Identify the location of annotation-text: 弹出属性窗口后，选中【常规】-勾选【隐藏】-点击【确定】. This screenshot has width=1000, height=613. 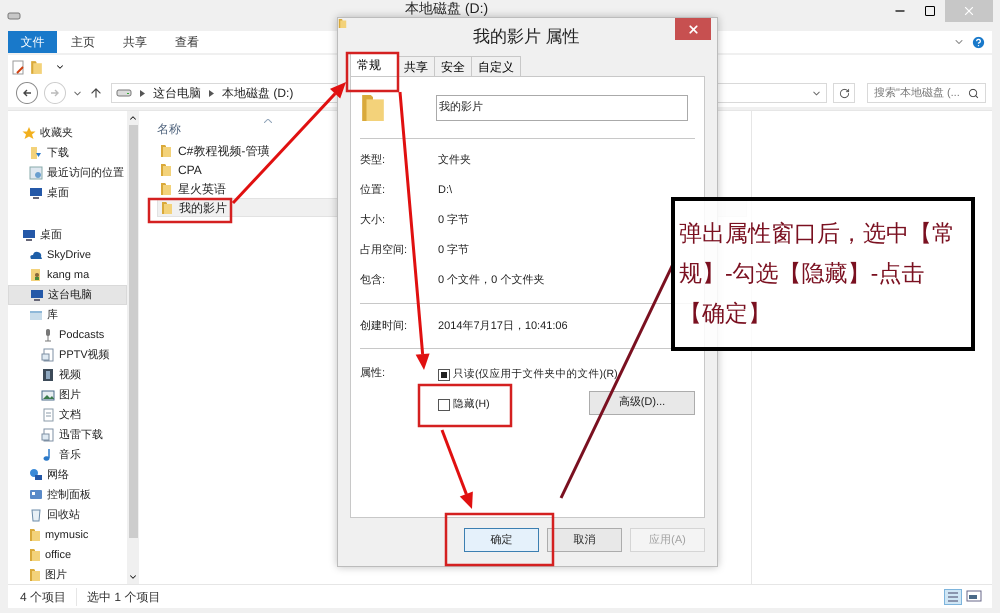
(817, 273).